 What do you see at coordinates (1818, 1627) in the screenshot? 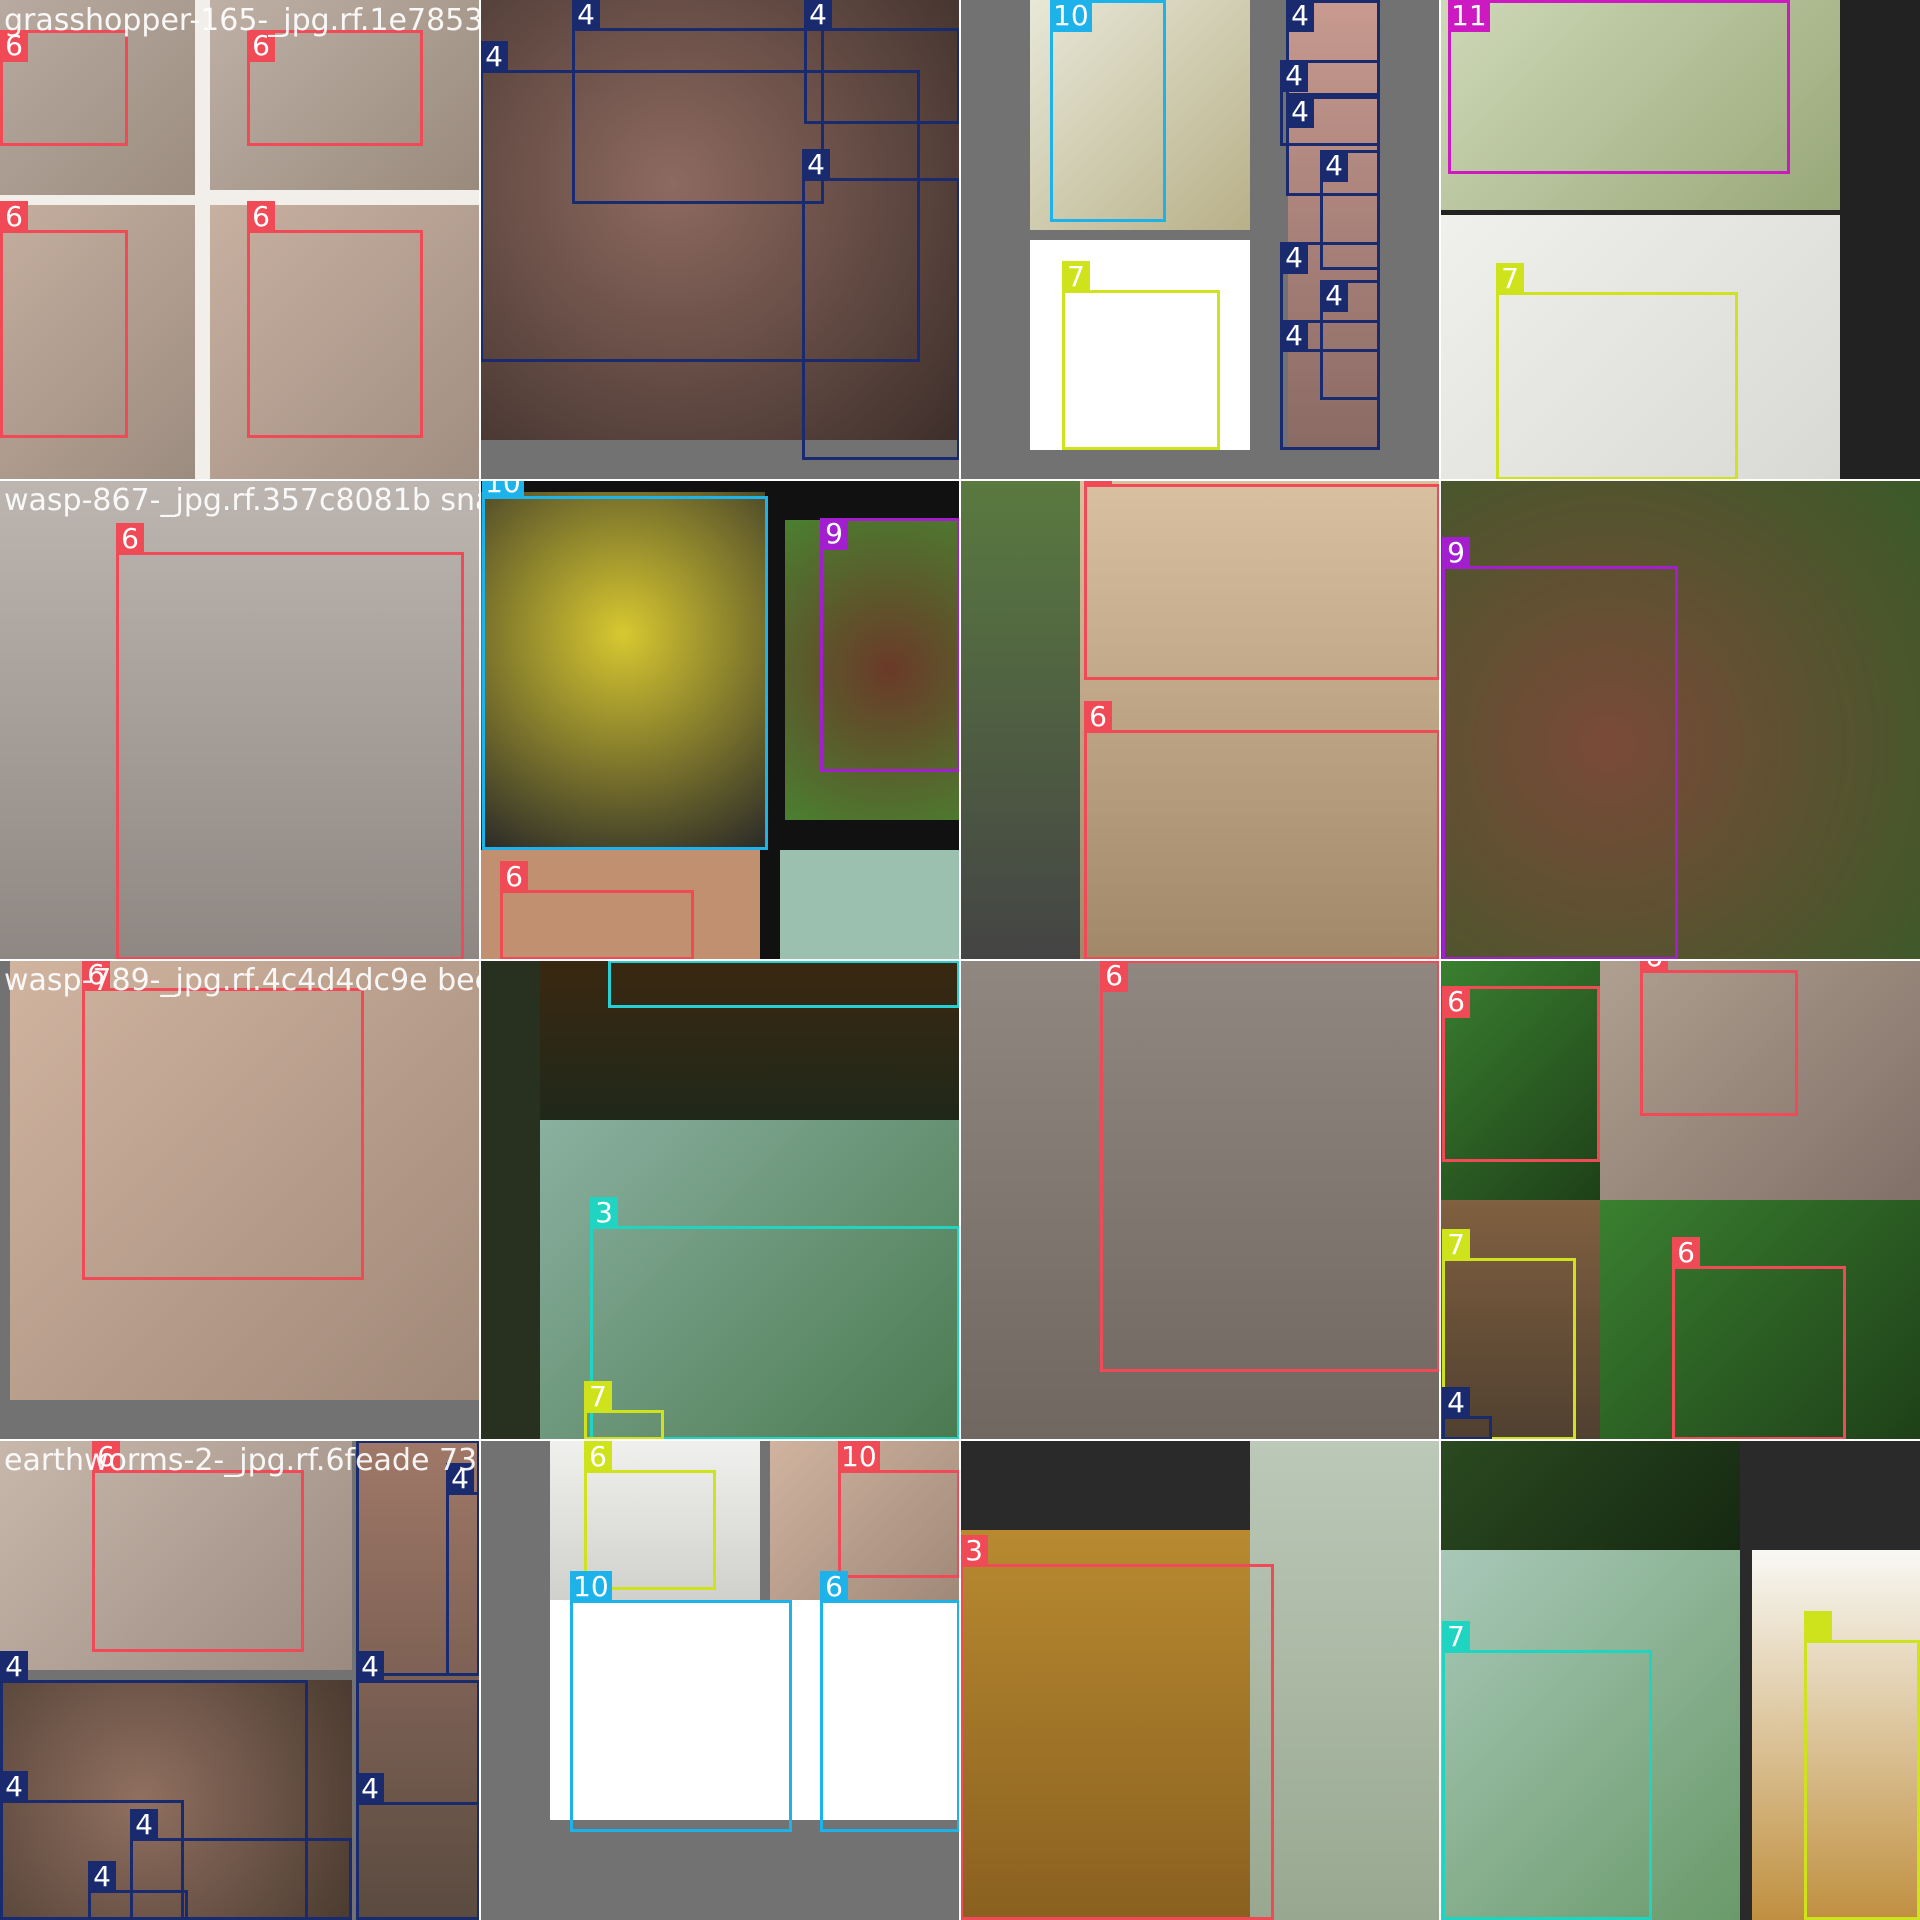
I see `class-id-label` at bounding box center [1818, 1627].